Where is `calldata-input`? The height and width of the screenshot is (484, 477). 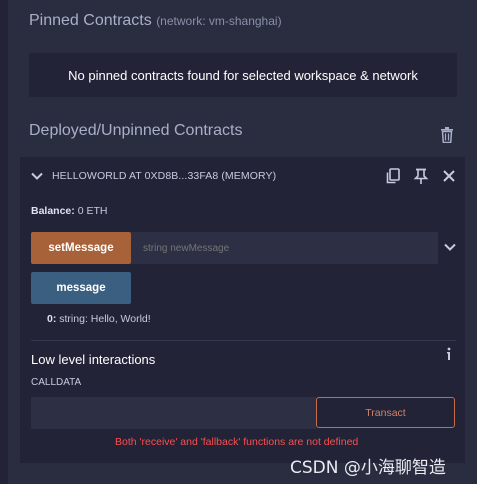 calldata-input is located at coordinates (173, 413).